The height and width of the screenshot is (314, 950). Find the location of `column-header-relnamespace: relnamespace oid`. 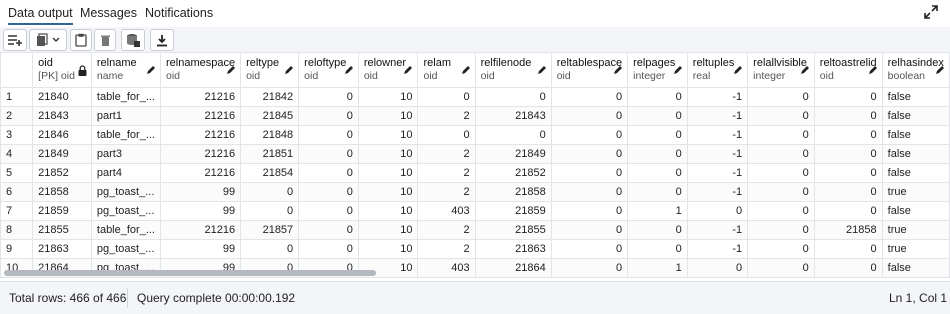

column-header-relnamespace: relnamespace oid is located at coordinates (200, 70).